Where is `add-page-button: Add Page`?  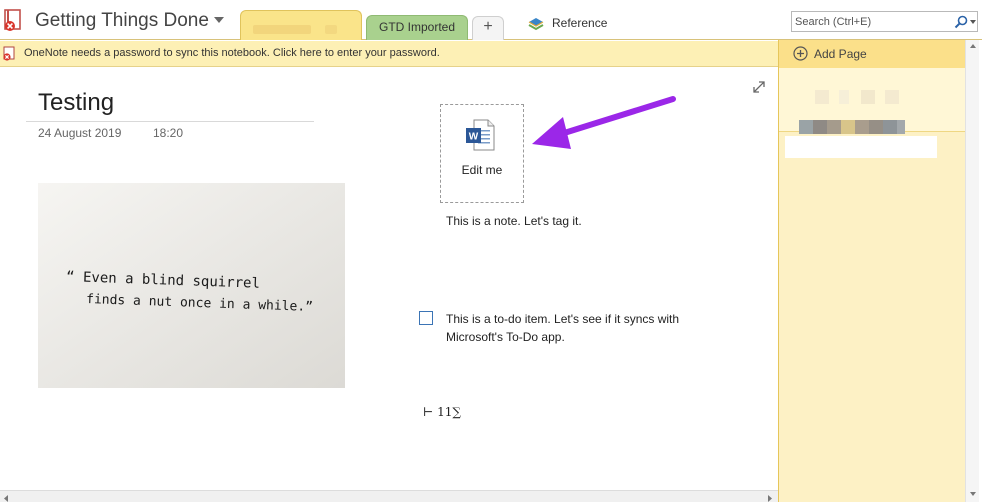
add-page-button: Add Page is located at coordinates (872, 54).